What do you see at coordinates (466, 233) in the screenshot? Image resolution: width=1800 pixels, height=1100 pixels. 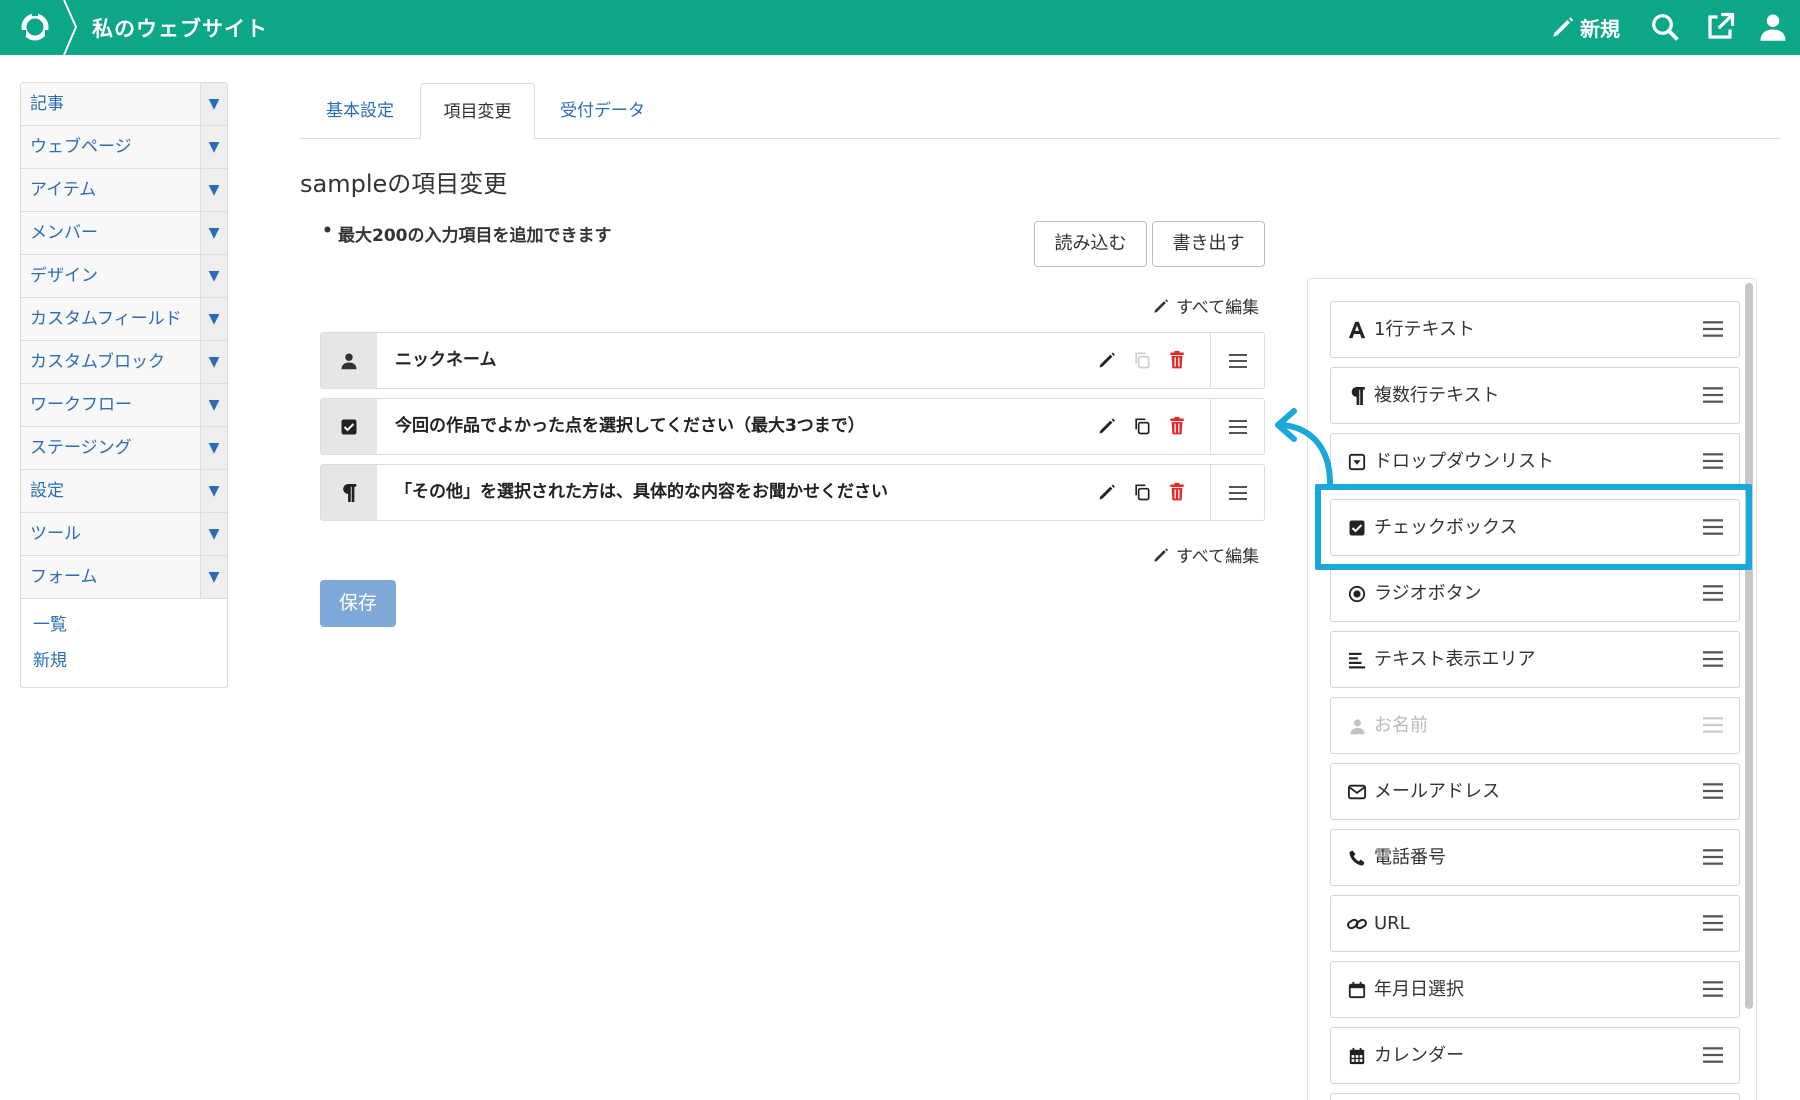 I see `field-limit-notice: 最大200の入力項目を追加できます` at bounding box center [466, 233].